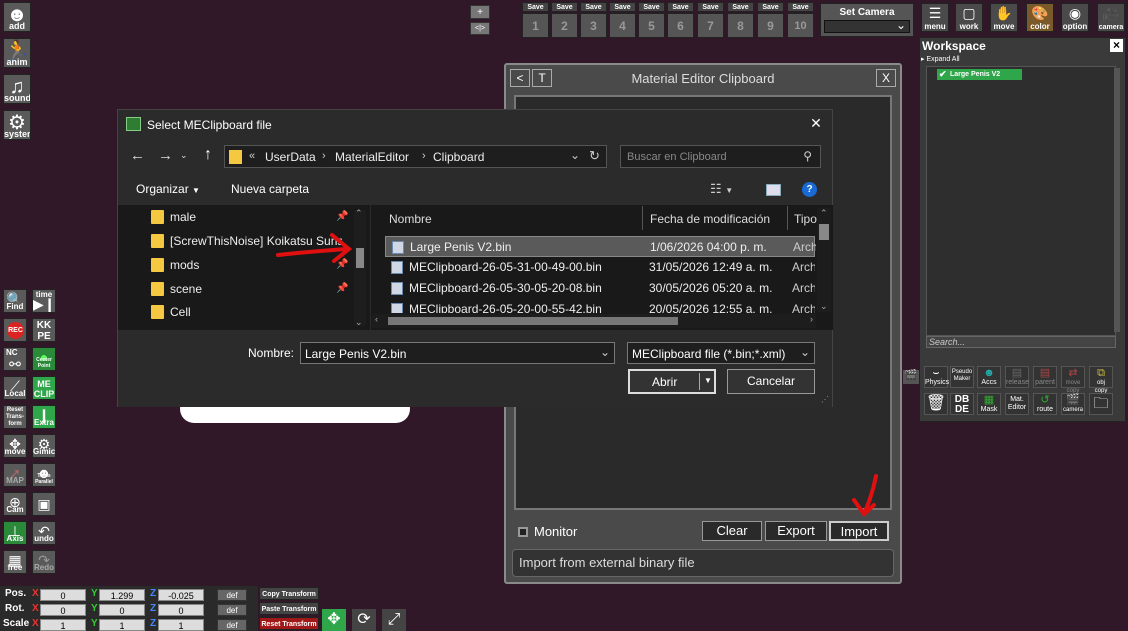  Describe the element at coordinates (15, 330) in the screenshot. I see `rec-button: REC` at that location.